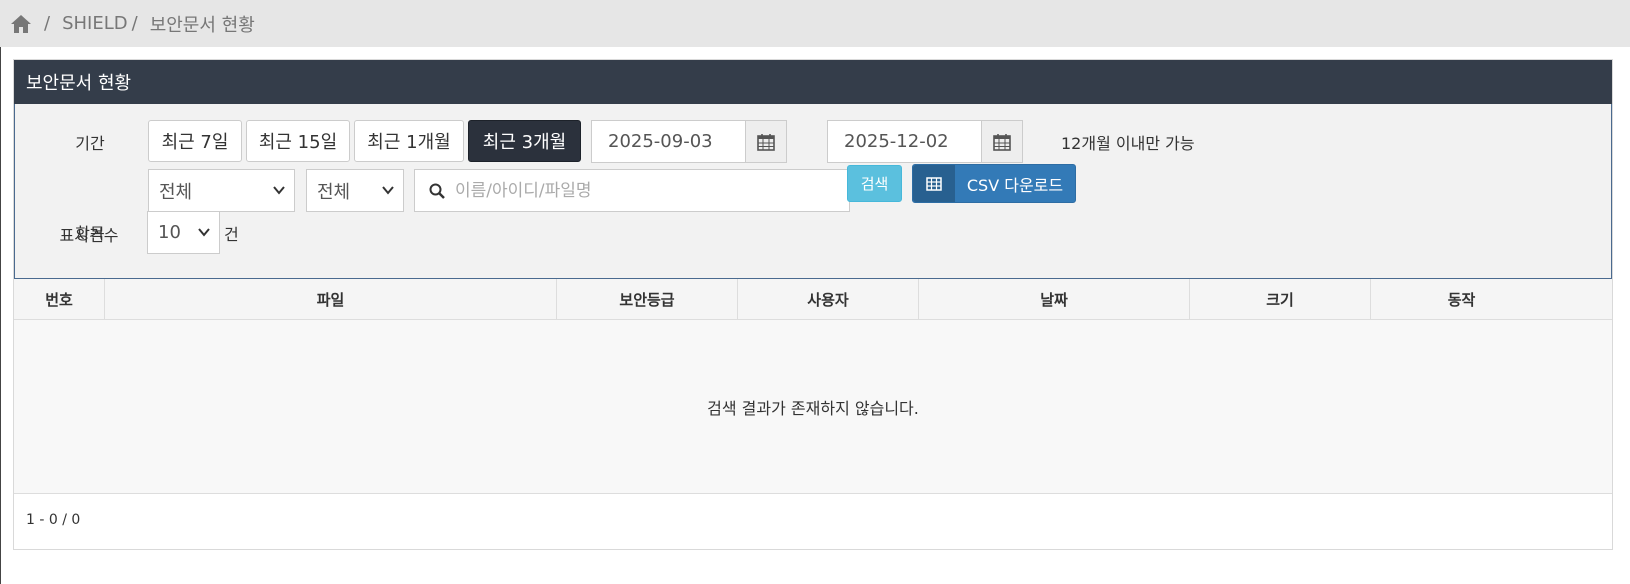 Image resolution: width=1630 pixels, height=584 pixels. Describe the element at coordinates (813, 82) in the screenshot. I see `panel-title: 보안문서 현황` at that location.